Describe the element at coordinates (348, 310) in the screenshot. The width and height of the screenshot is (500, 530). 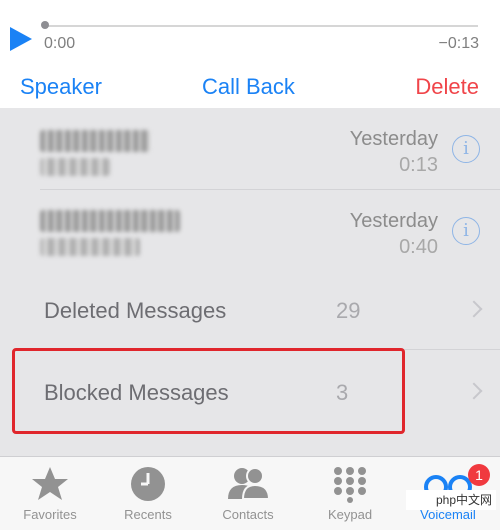
I see `folder-count: 29` at that location.